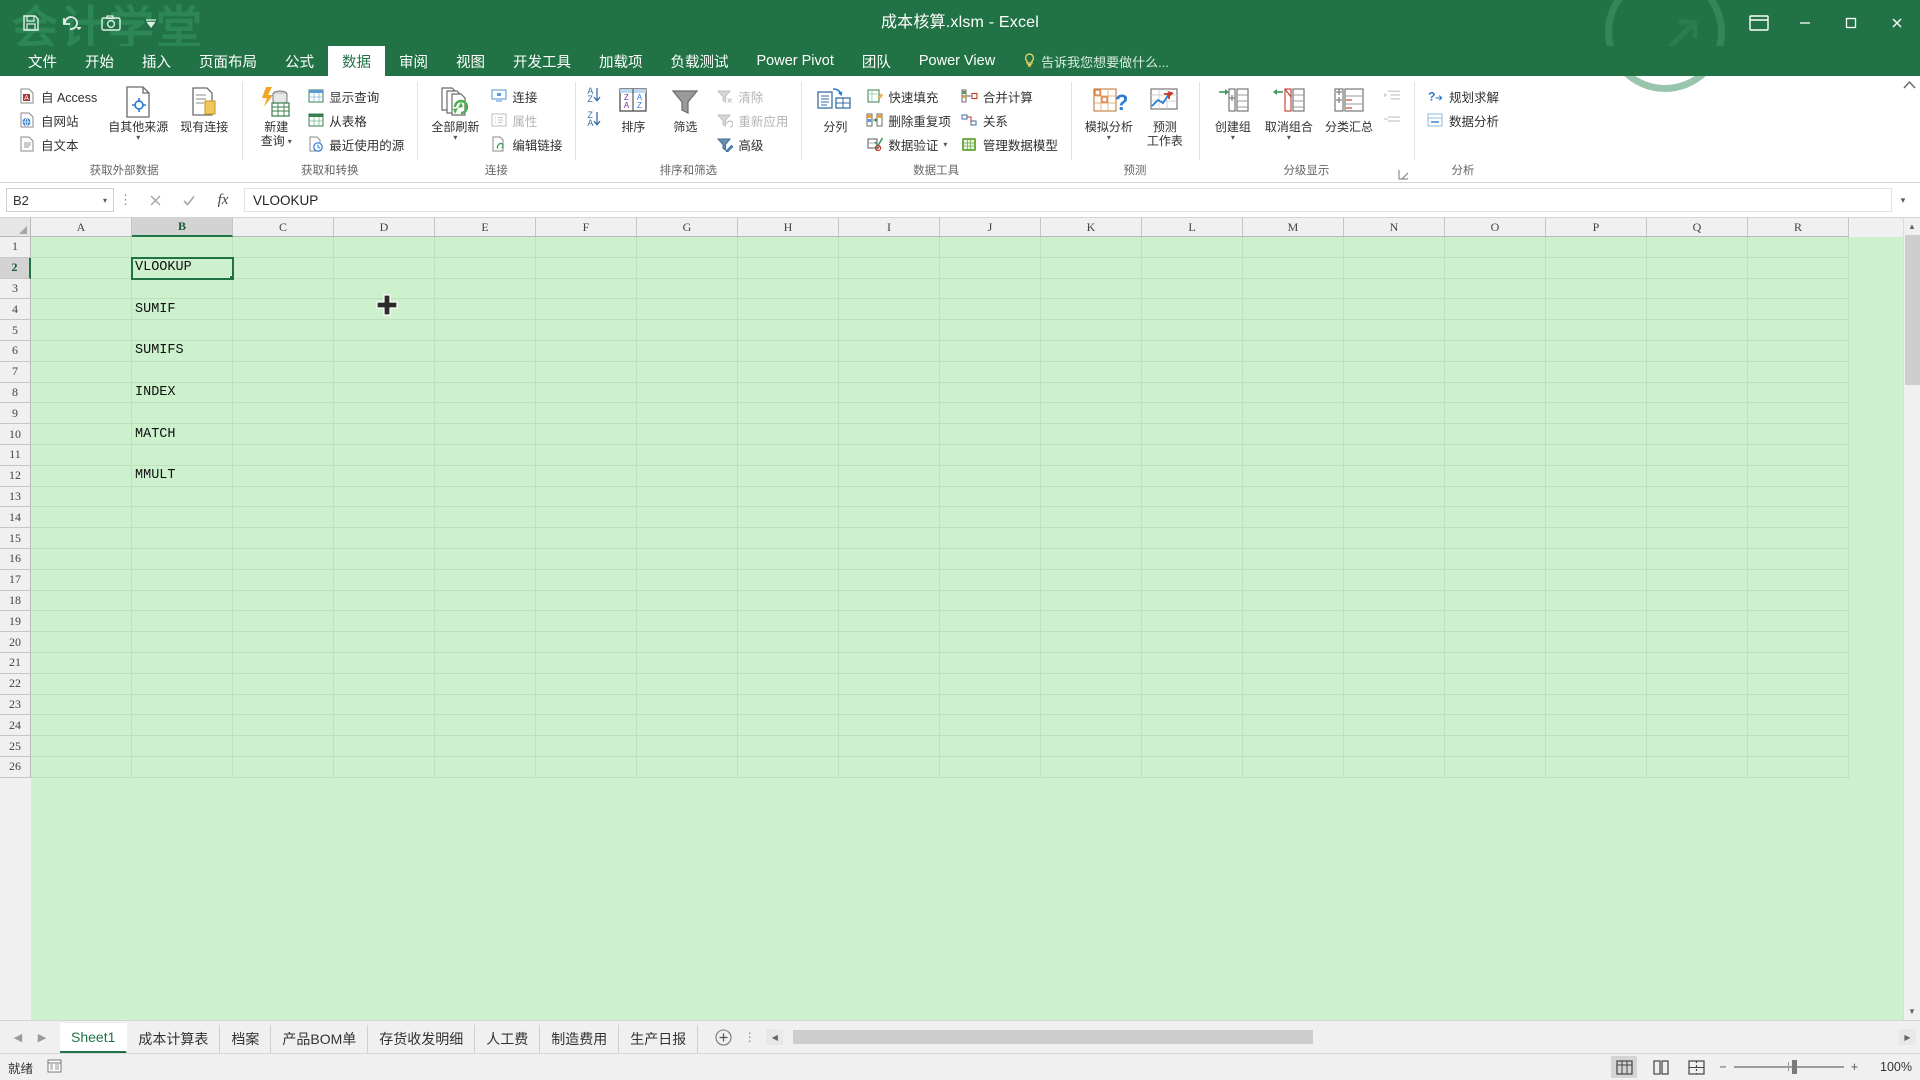 The image size is (1920, 1080). What do you see at coordinates (1293, 642) in the screenshot?
I see `cell-M20` at bounding box center [1293, 642].